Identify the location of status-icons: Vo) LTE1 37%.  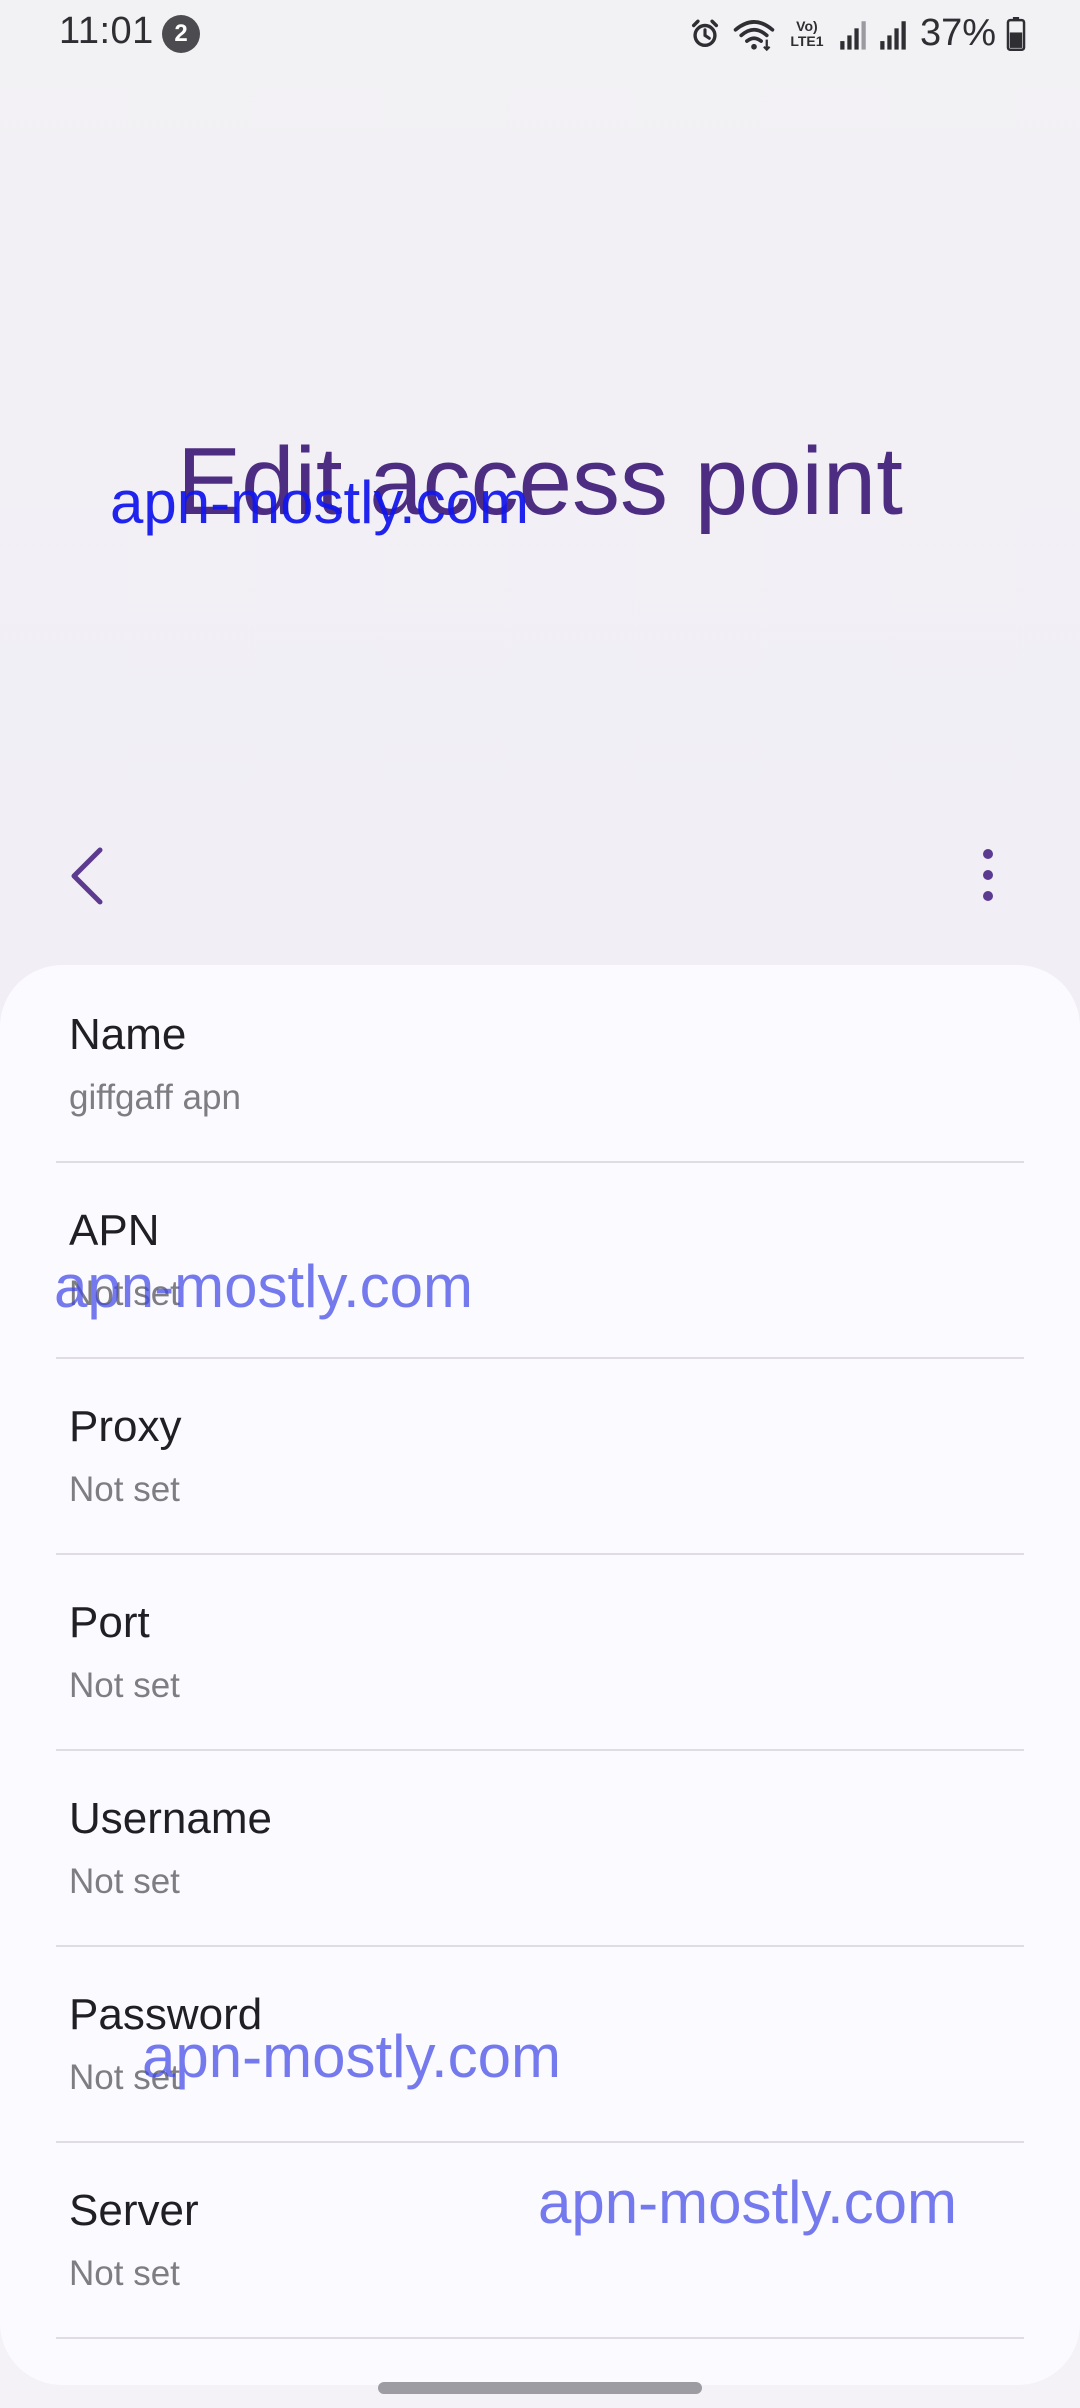
(857, 33).